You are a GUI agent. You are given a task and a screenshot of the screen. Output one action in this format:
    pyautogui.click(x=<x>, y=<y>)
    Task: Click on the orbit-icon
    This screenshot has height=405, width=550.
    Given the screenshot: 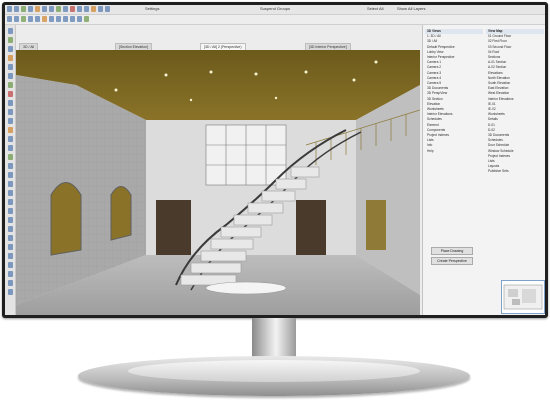 What is the action you would take?
    pyautogui.click(x=86, y=19)
    